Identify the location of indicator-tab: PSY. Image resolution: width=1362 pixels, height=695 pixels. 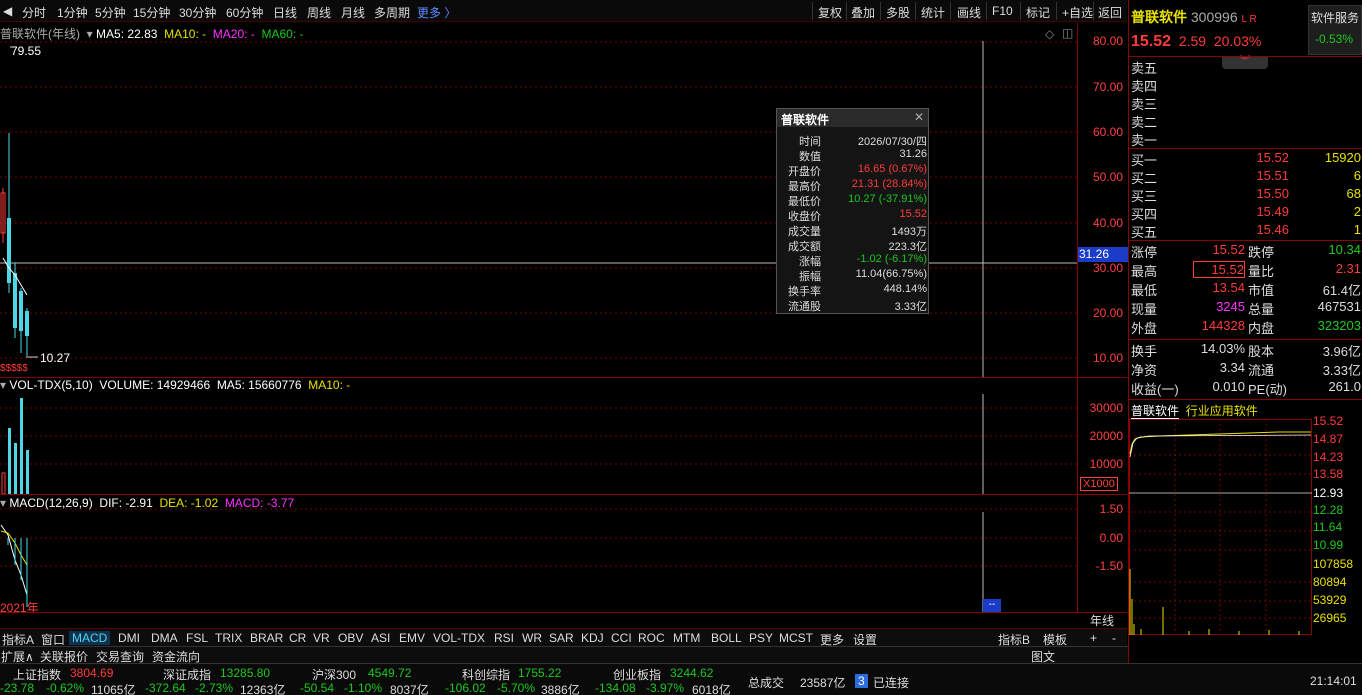
(761, 638).